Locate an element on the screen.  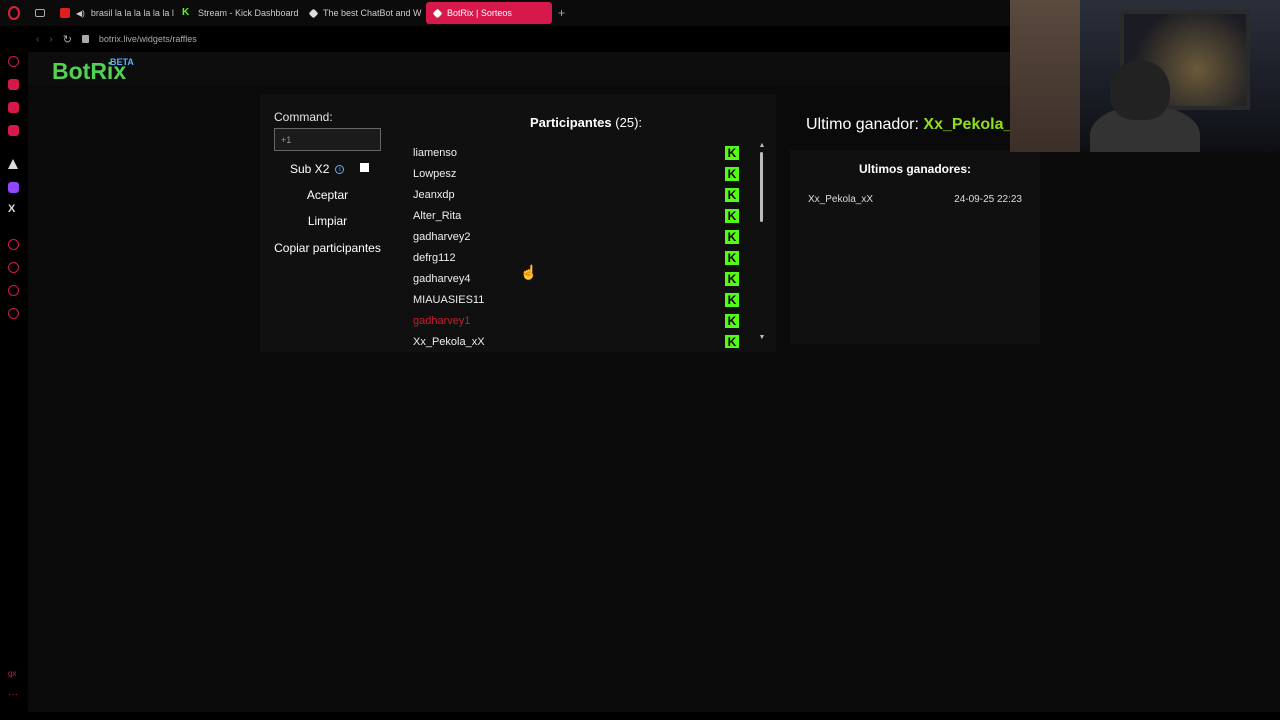
participant-name: Jeanxdp is located at coordinates (434, 195).